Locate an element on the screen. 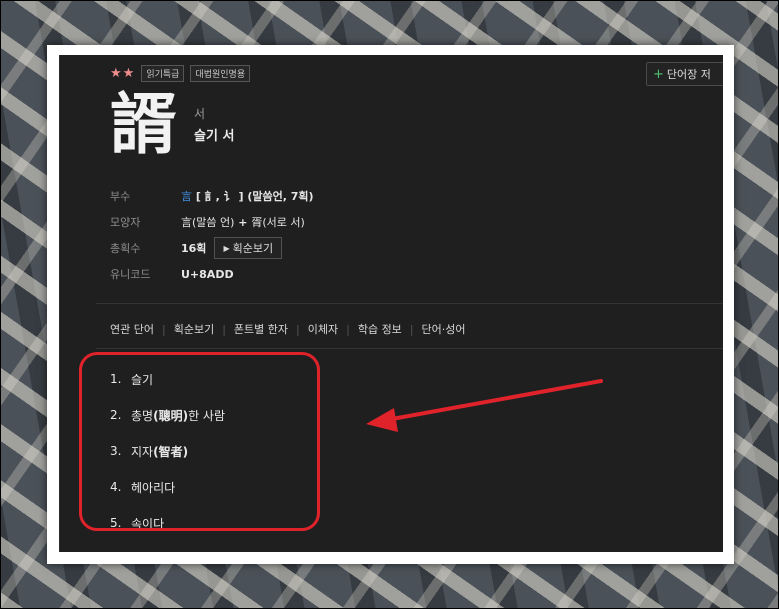 The width and height of the screenshot is (779, 609). annotation-arrow is located at coordinates (484, 405).